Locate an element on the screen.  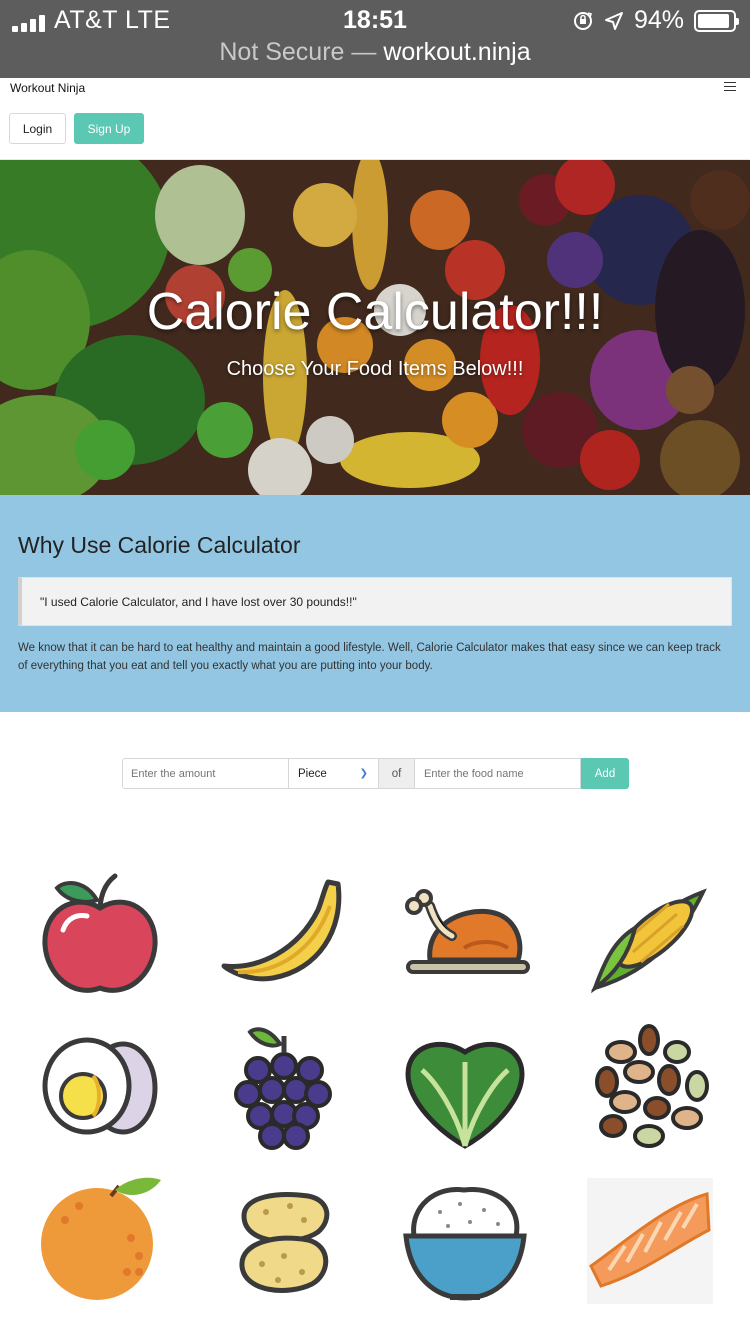
login-button: Login is located at coordinates (37, 128).